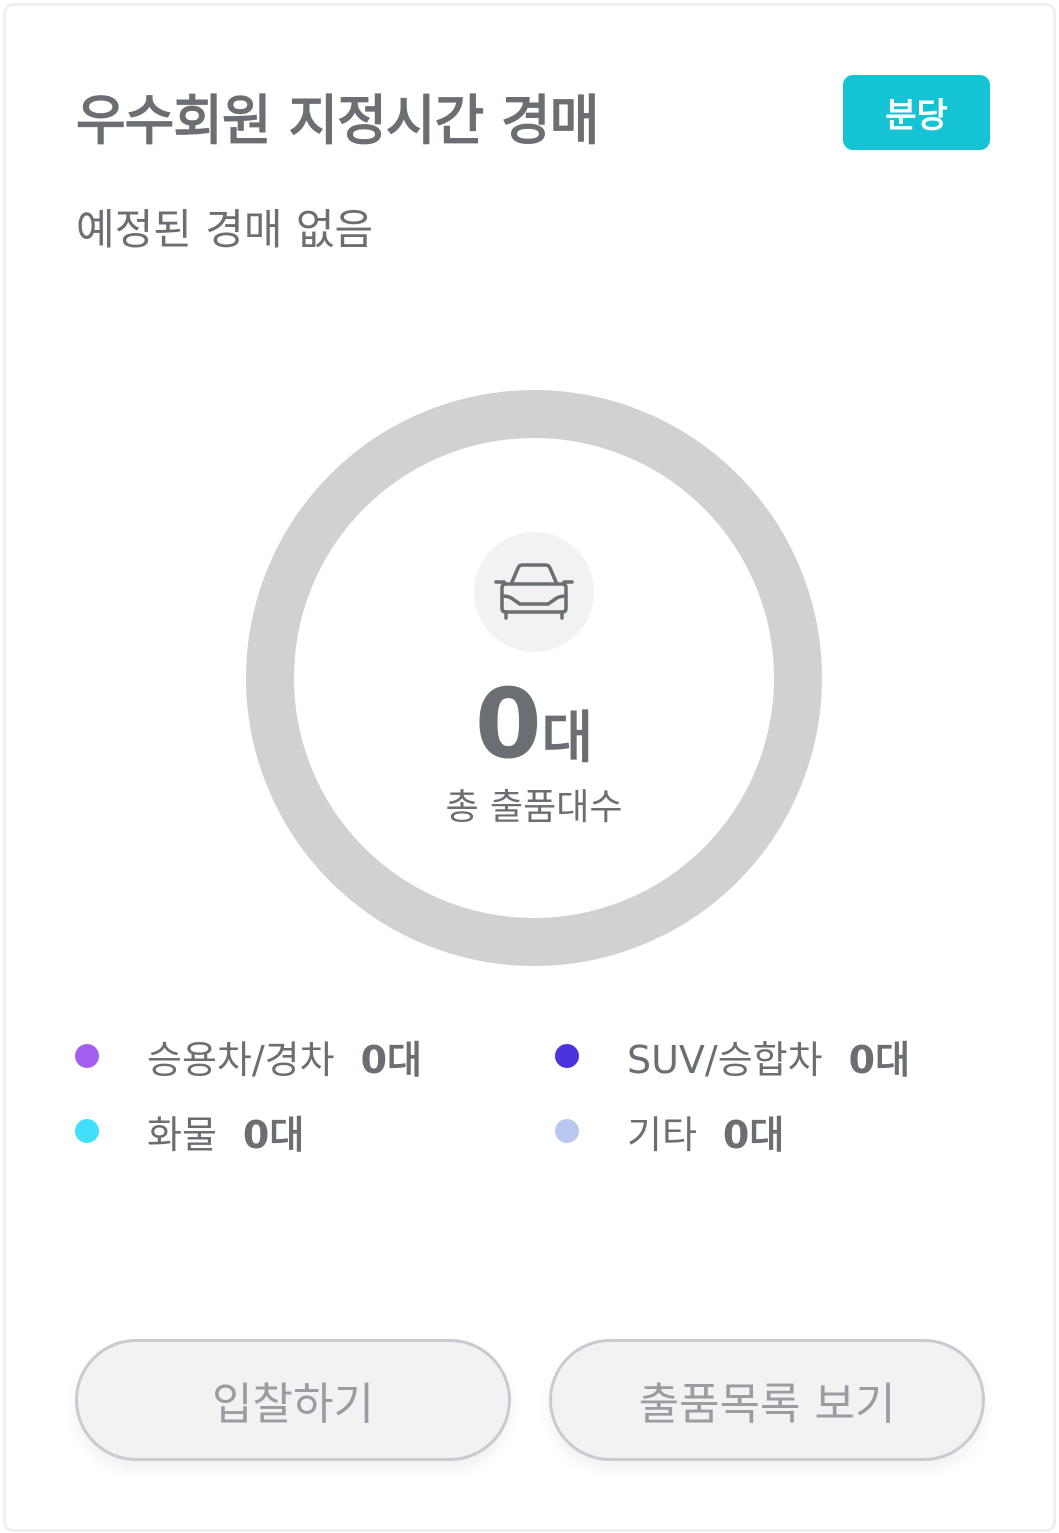  What do you see at coordinates (241, 1059) in the screenshot?
I see `legend-label: 승용차/경차` at bounding box center [241, 1059].